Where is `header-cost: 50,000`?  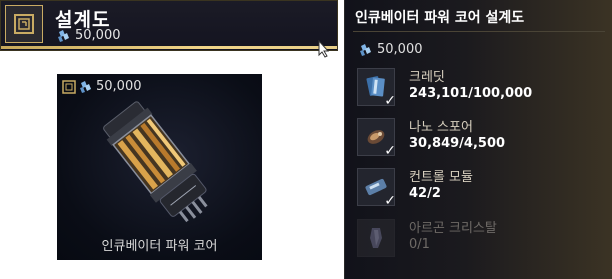 header-cost: 50,000 is located at coordinates (89, 35).